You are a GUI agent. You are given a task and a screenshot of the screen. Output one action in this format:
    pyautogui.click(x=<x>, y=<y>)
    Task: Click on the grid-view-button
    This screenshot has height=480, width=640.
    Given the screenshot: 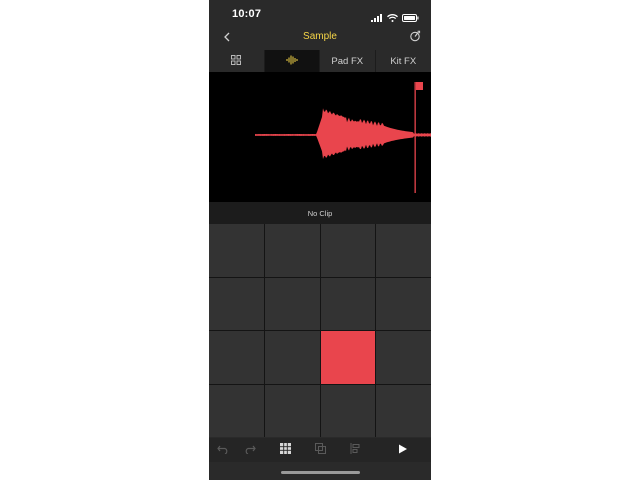 What is the action you would take?
    pyautogui.click(x=285, y=450)
    